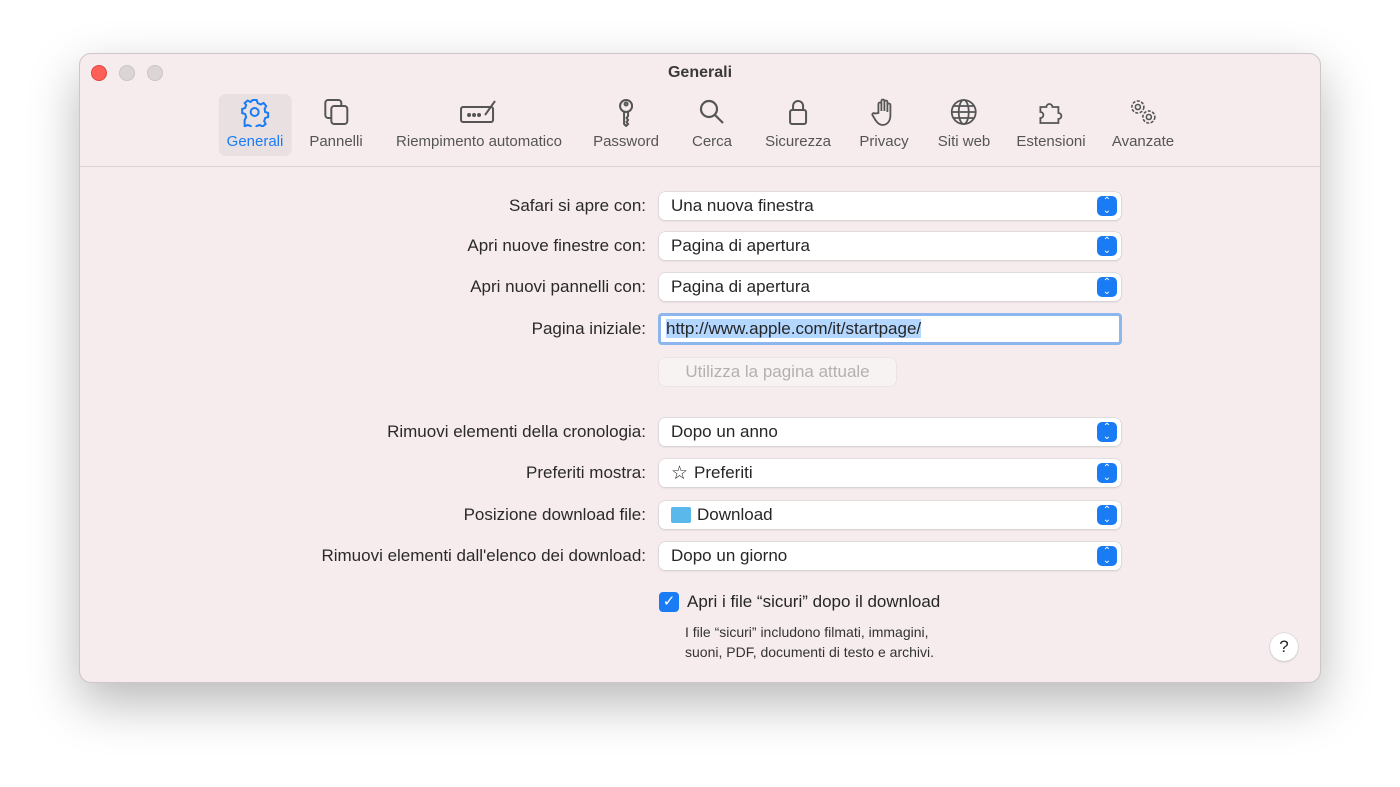 Image resolution: width=1400 pixels, height=787 pixels. What do you see at coordinates (586, 472) in the screenshot?
I see `favorites-label: Preferiti mostra:` at bounding box center [586, 472].